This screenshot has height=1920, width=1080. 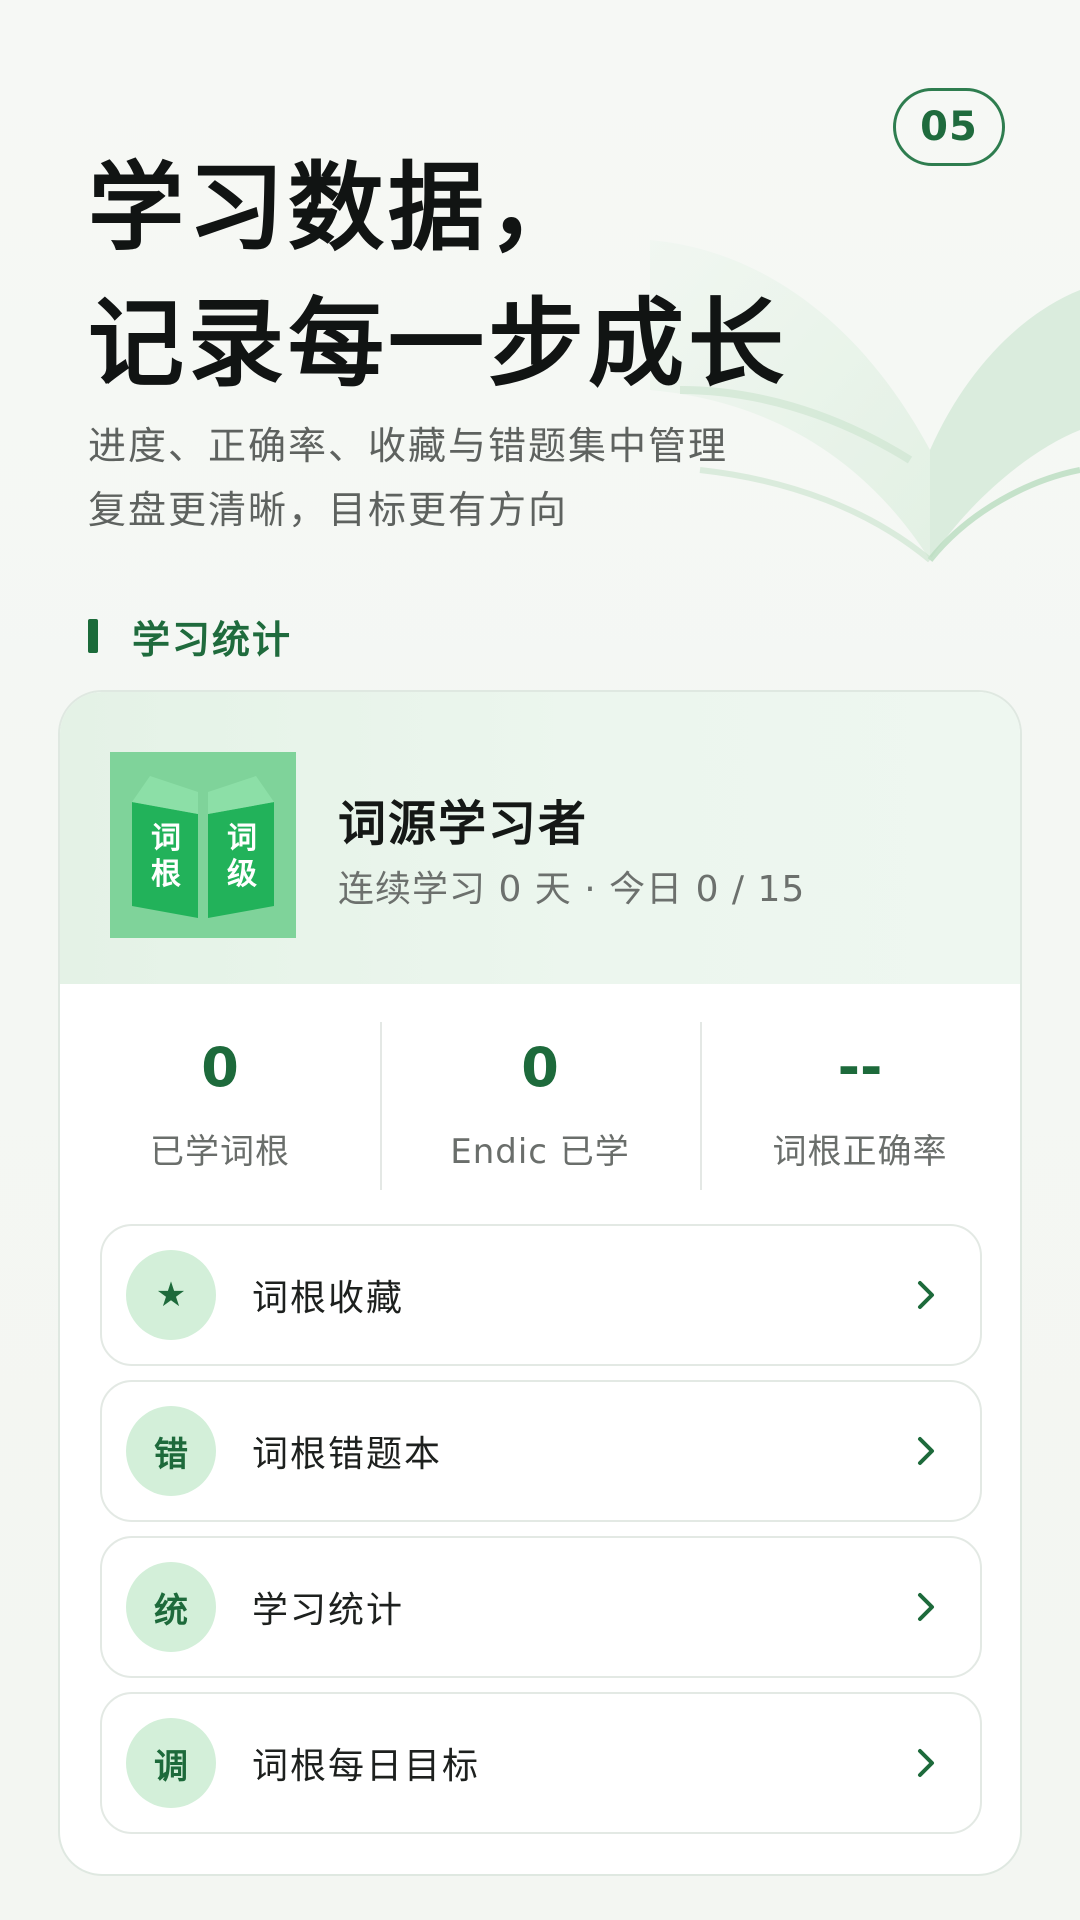 What do you see at coordinates (171, 1607) in the screenshot?
I see `statistics-icon: 统` at bounding box center [171, 1607].